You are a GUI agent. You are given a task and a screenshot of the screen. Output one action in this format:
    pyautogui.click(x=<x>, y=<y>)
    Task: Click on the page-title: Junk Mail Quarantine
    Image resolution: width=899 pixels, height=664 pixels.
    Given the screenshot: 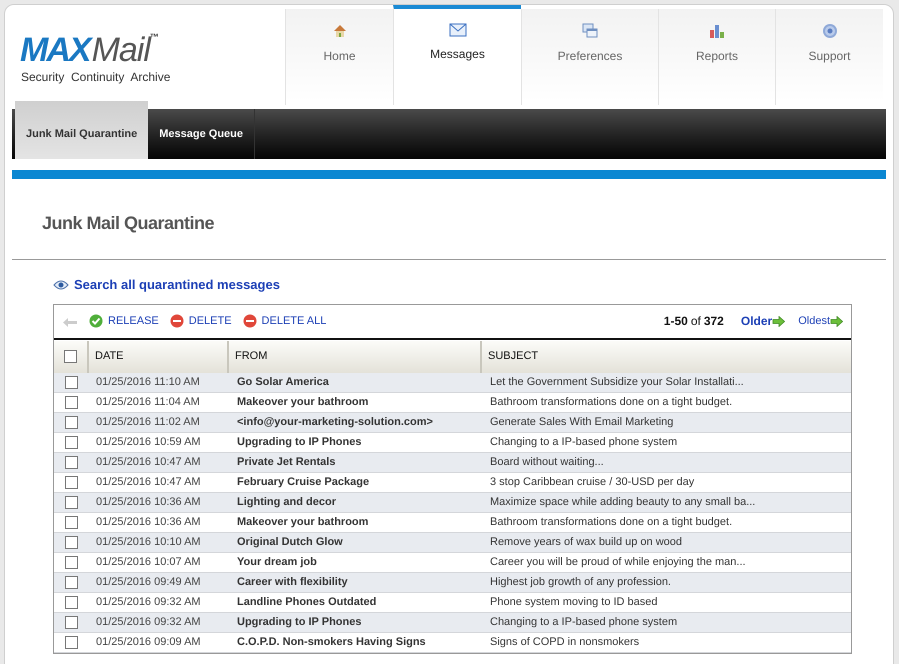 What is the action you would take?
    pyautogui.click(x=129, y=223)
    